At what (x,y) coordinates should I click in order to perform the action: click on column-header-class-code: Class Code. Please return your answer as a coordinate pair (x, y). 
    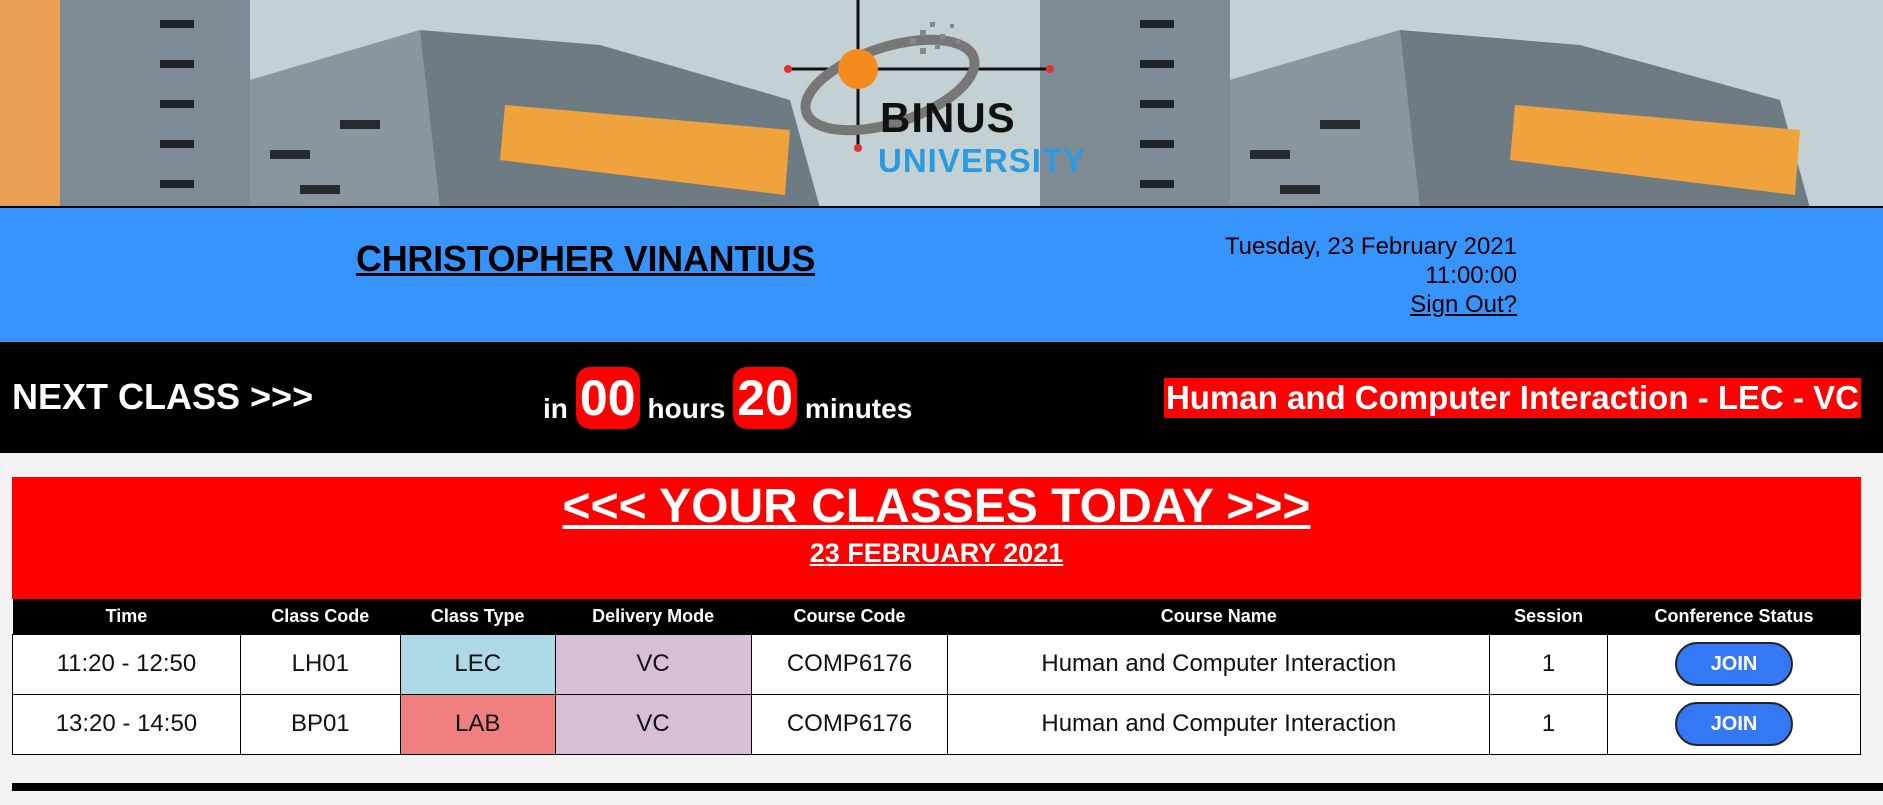
    Looking at the image, I should click on (320, 615).